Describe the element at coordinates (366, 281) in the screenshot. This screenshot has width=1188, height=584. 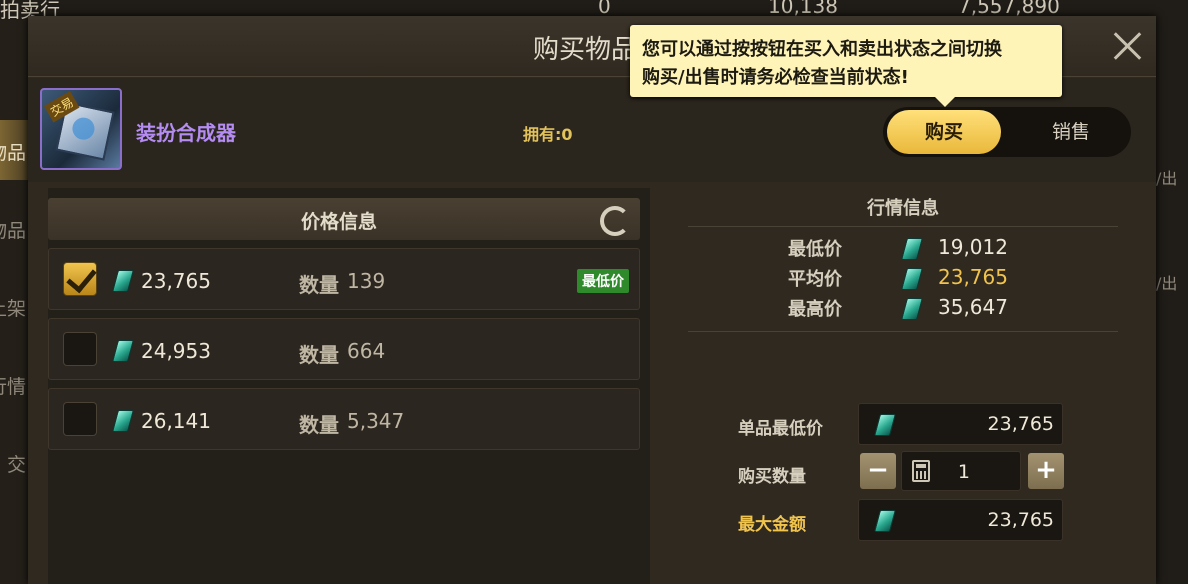
I see `listing-quantity: 139` at that location.